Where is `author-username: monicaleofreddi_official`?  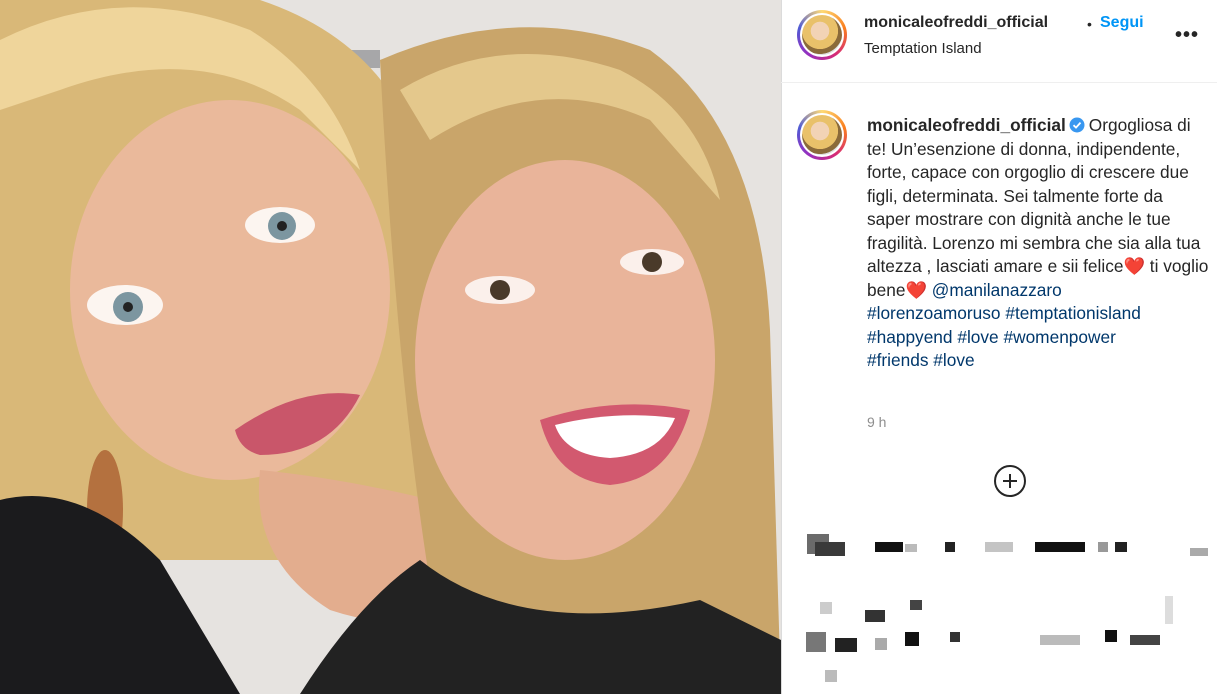
author-username: monicaleofreddi_official is located at coordinates (956, 23).